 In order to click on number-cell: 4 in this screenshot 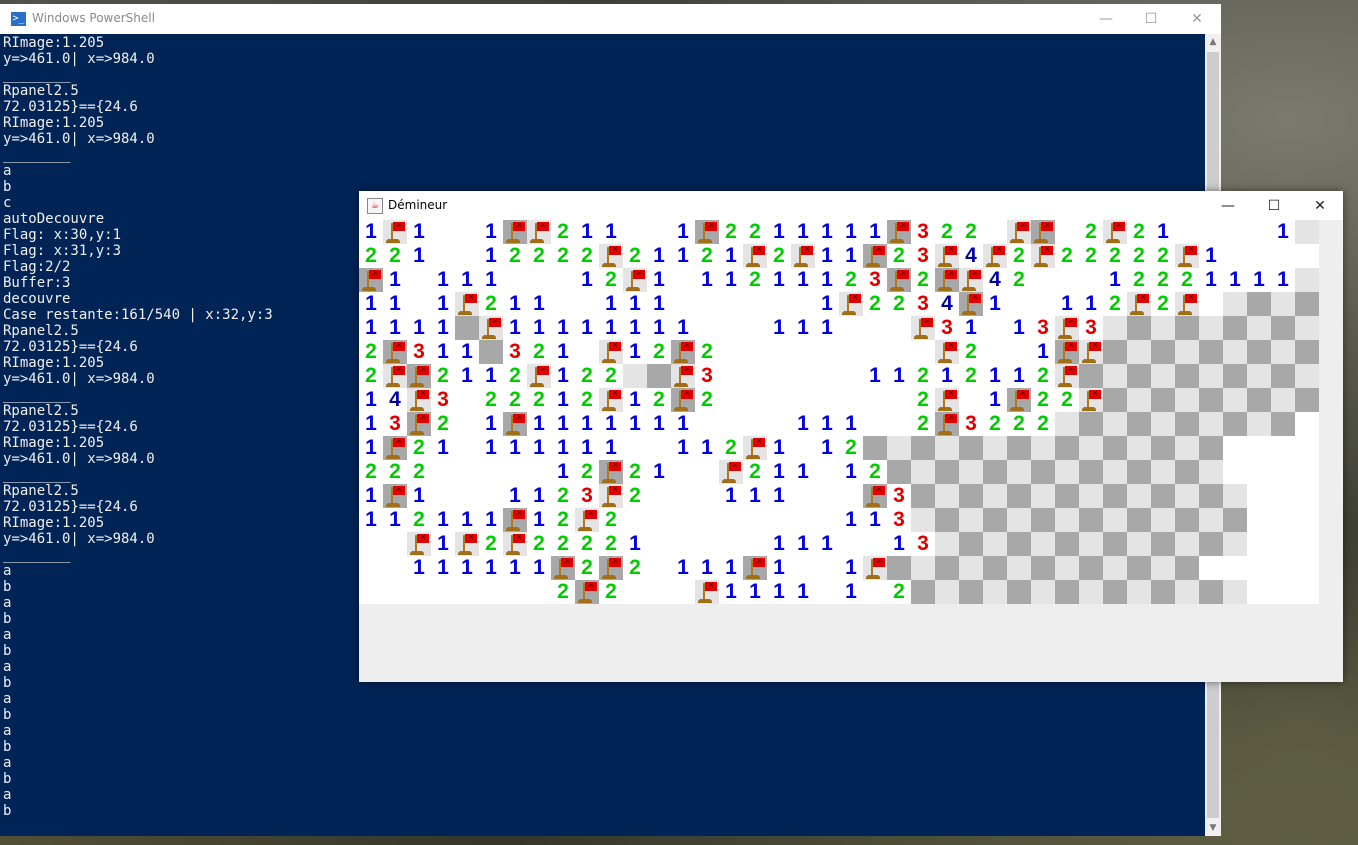, I will do `click(971, 256)`.